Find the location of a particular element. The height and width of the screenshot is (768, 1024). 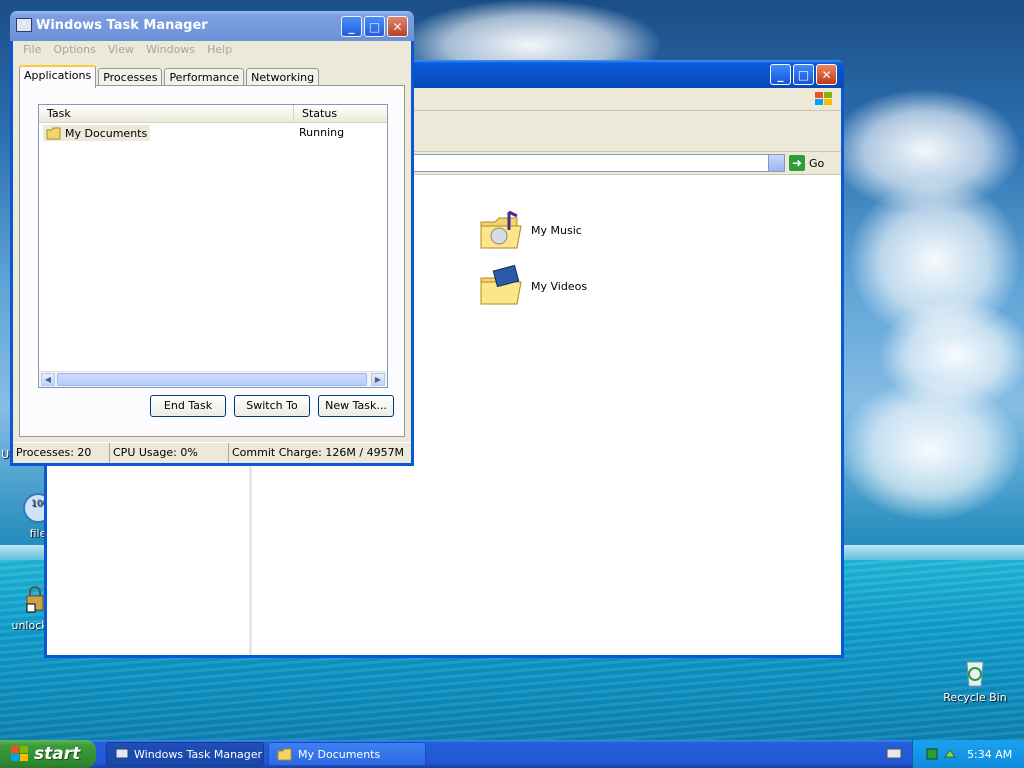

task-name: My Documents is located at coordinates (106, 133).